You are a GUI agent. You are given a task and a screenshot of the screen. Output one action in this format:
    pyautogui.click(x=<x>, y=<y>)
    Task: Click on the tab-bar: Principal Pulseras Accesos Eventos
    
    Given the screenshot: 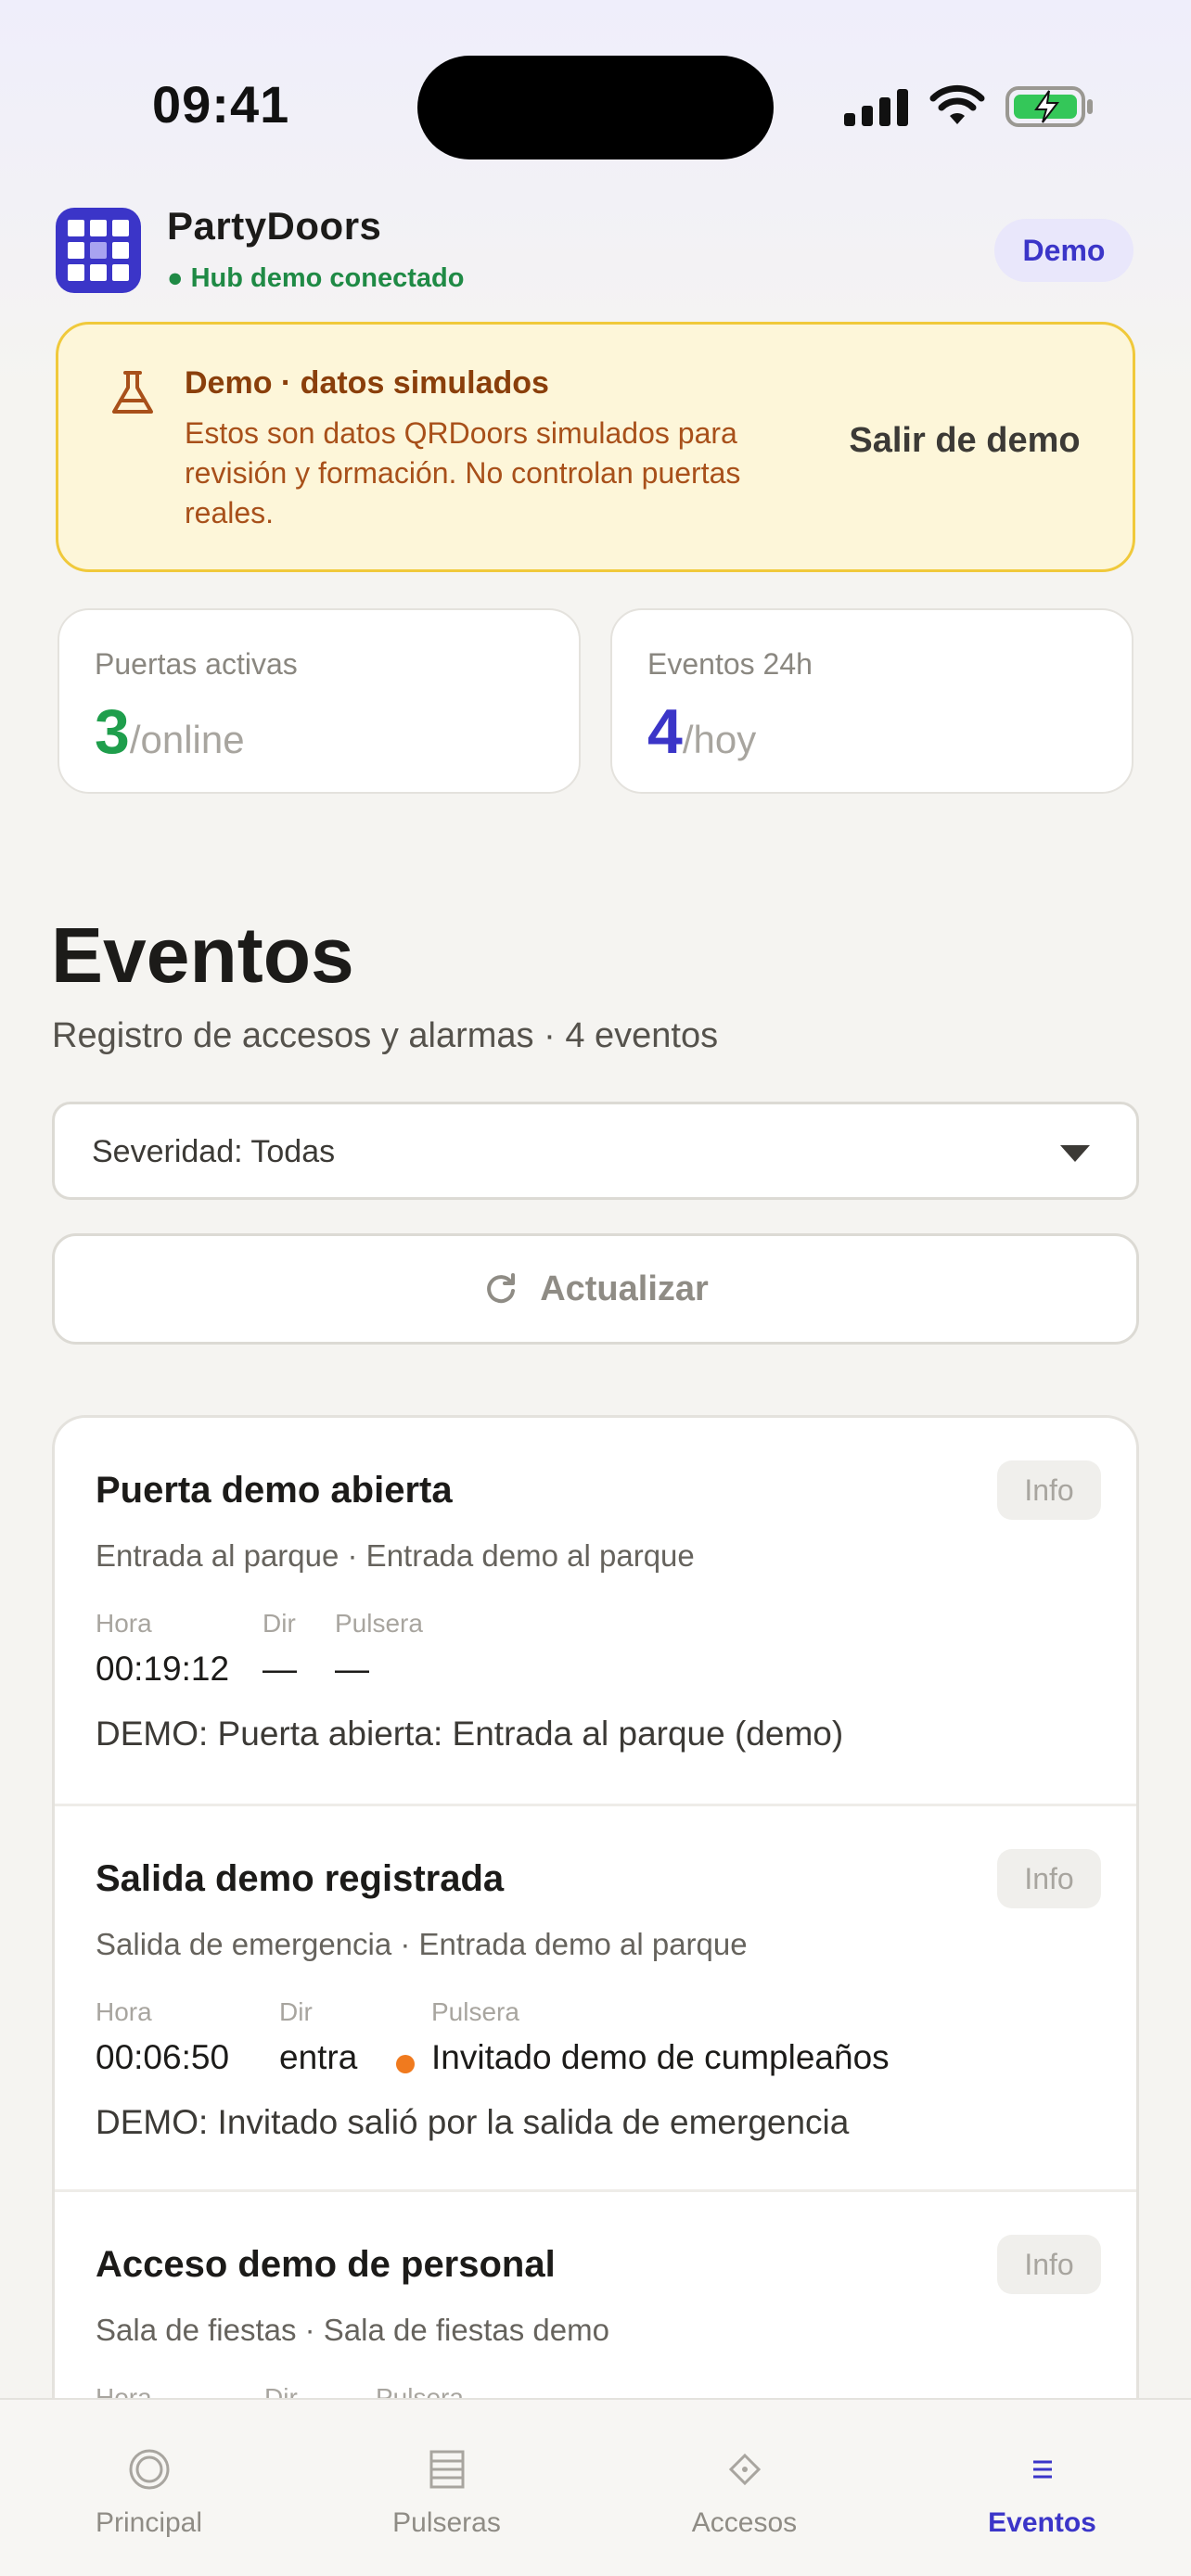 What is the action you would take?
    pyautogui.click(x=595, y=2487)
    